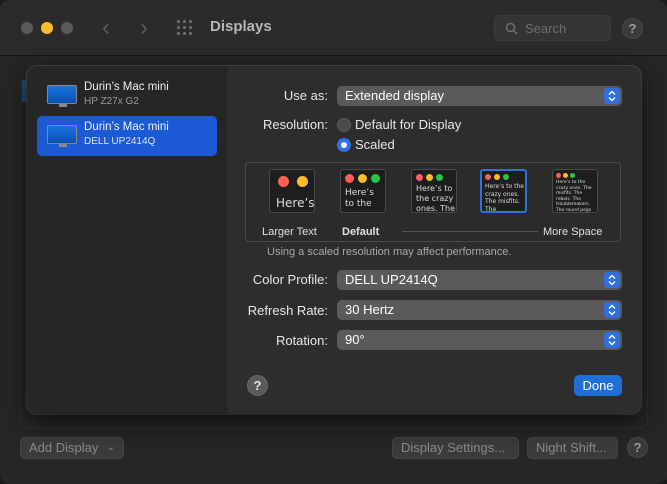 The height and width of the screenshot is (484, 667). I want to click on search-field: Search, so click(552, 28).